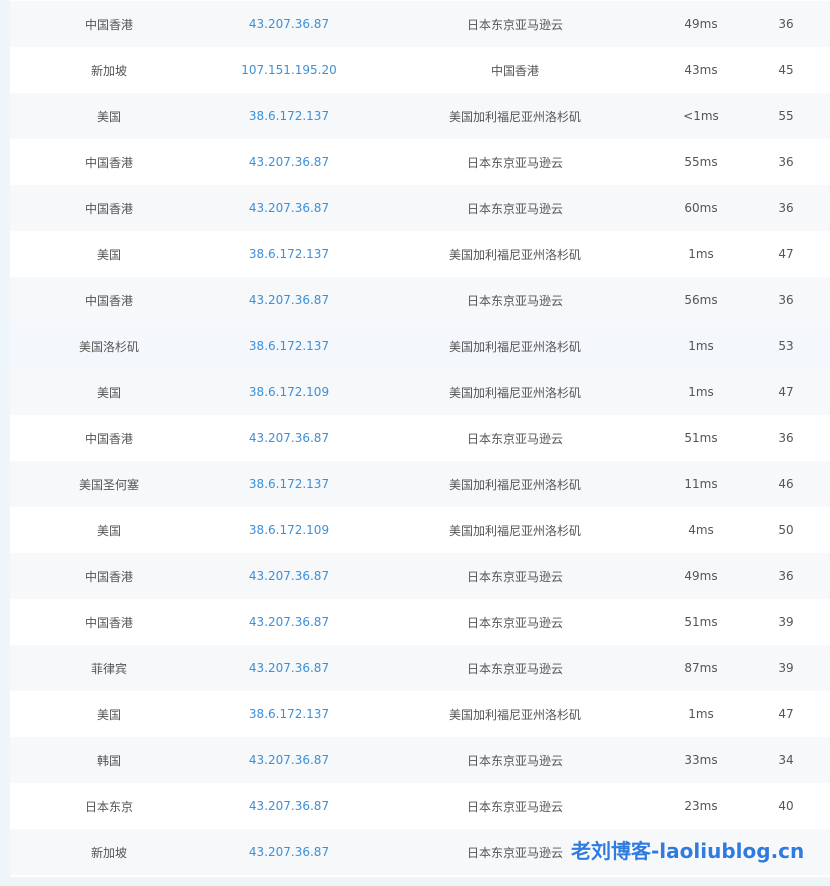 Image resolution: width=830 pixels, height=886 pixels. What do you see at coordinates (701, 24) in the screenshot?
I see `latency-cell: 49ms` at bounding box center [701, 24].